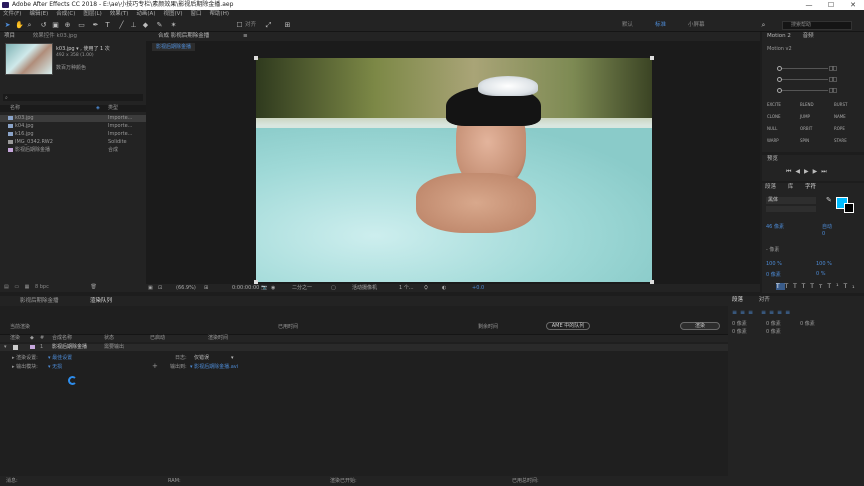 This screenshot has height=486, width=864. What do you see at coordinates (81, 25) in the screenshot?
I see `mask-tool-icon: ▭` at bounding box center [81, 25].